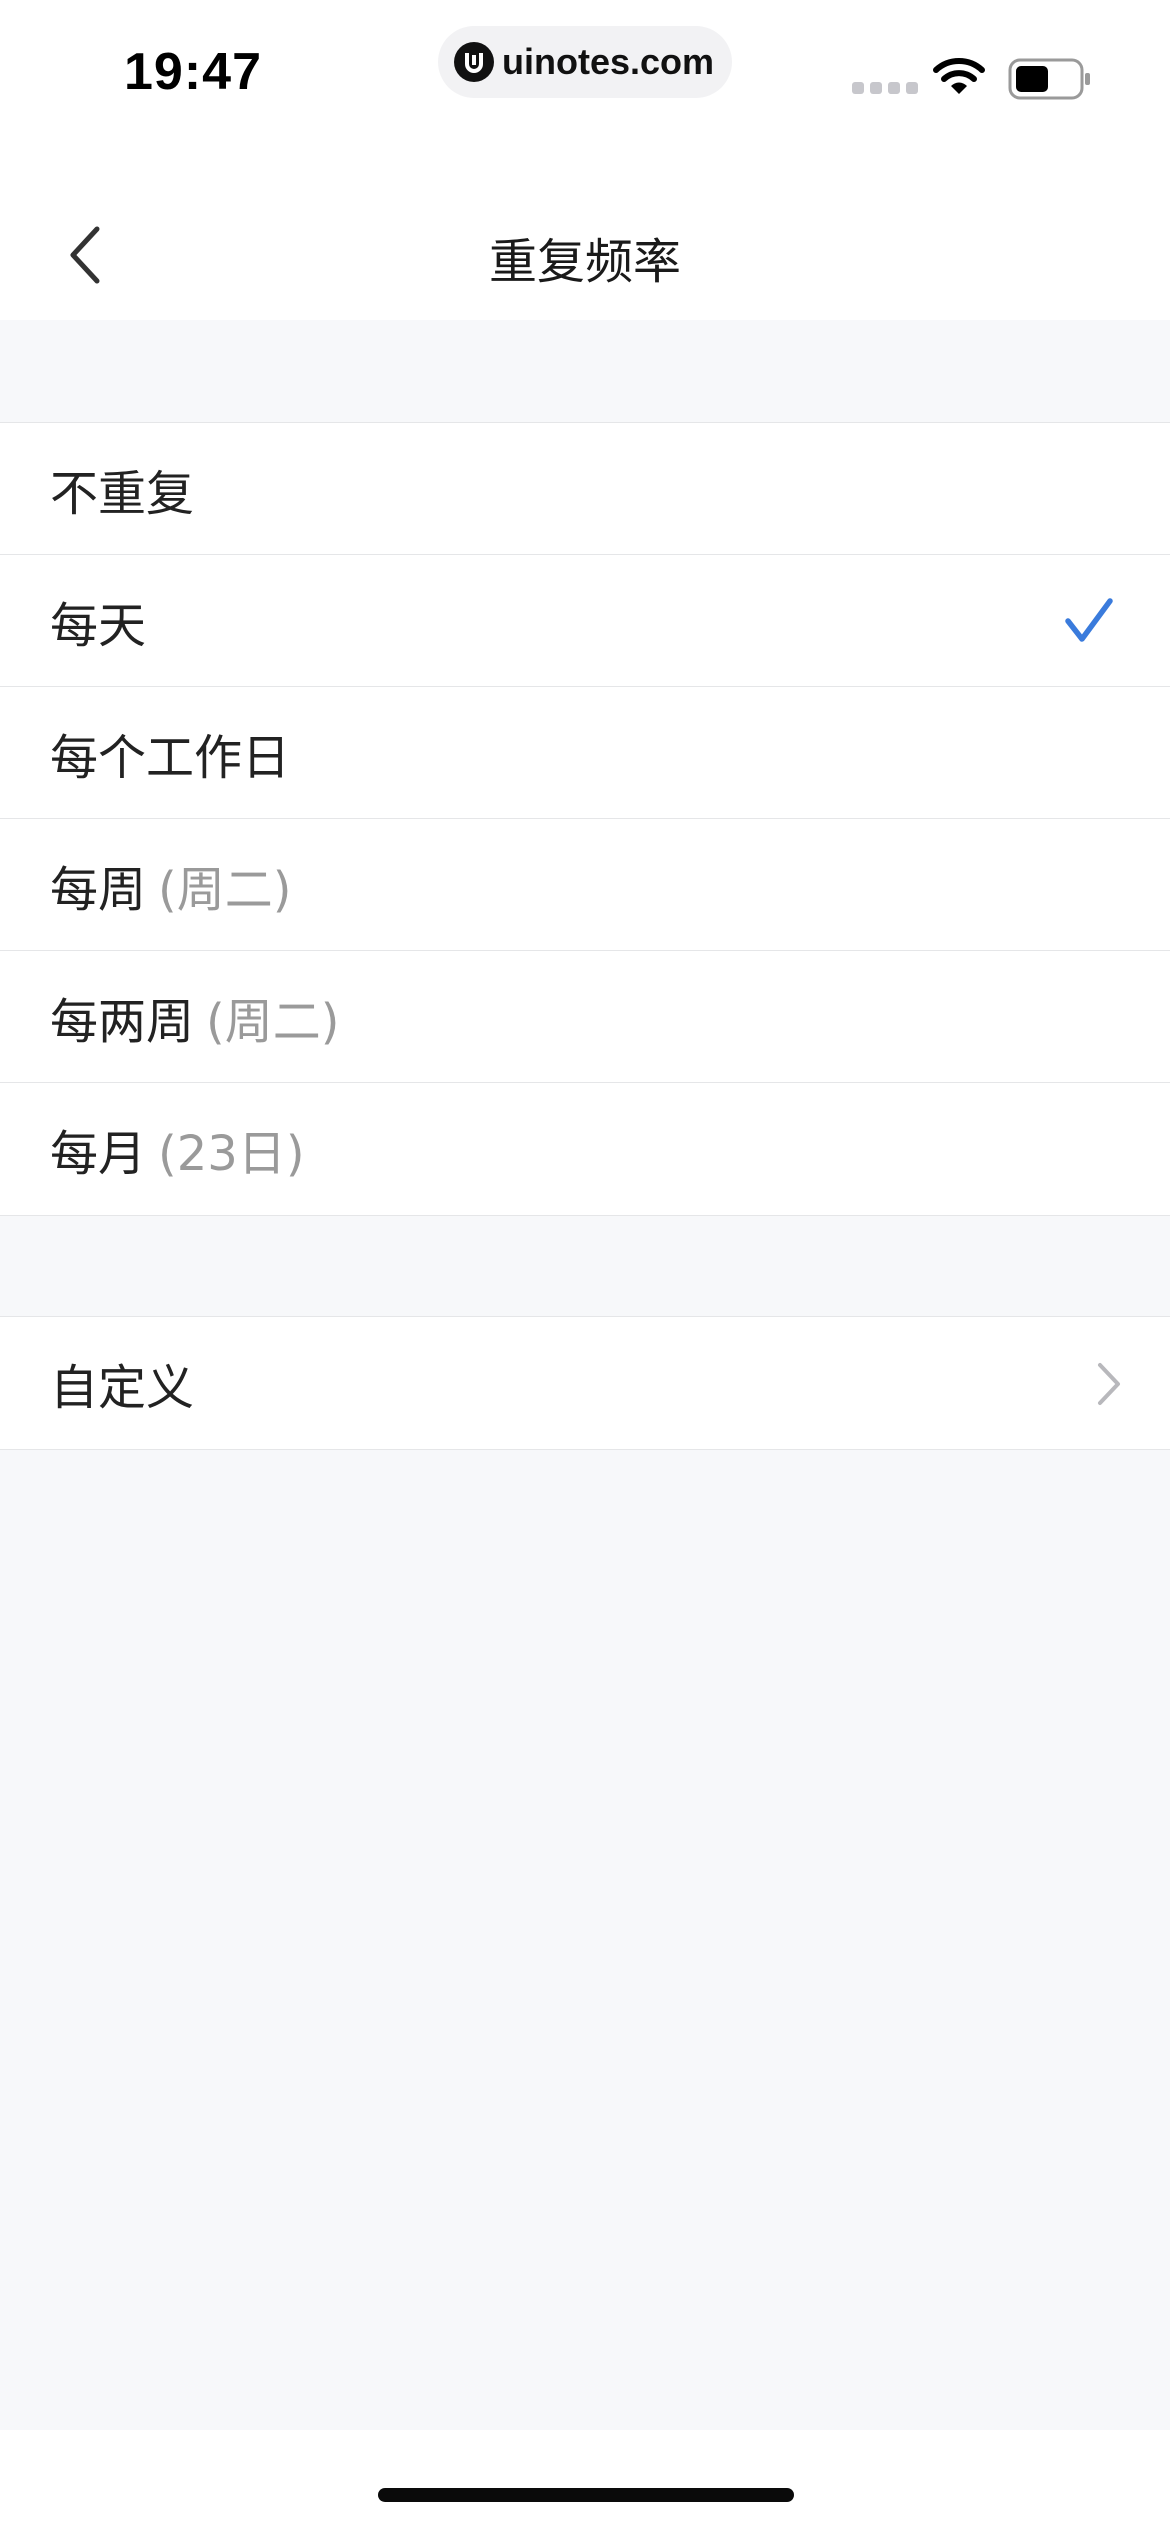 The height and width of the screenshot is (2532, 1170). Describe the element at coordinates (585, 2481) in the screenshot. I see `home-indicator-area` at that location.